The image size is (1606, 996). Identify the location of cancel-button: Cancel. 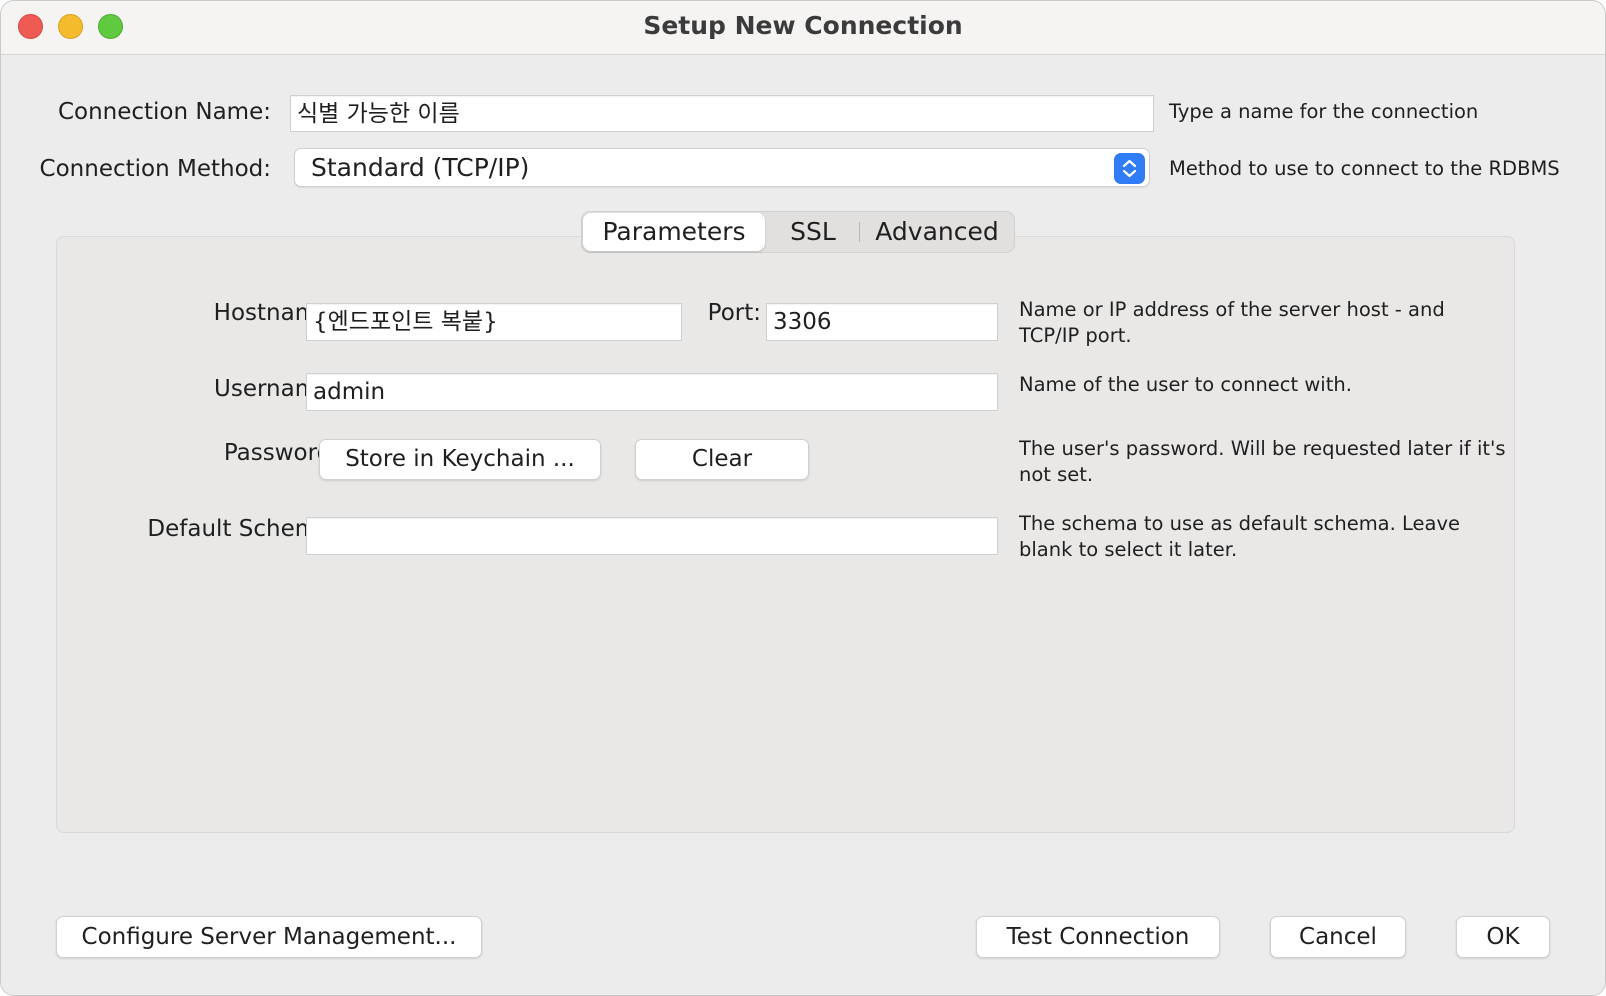
(1338, 937).